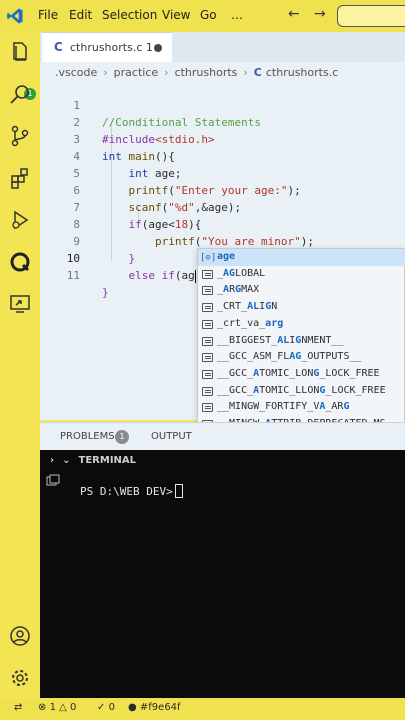  Describe the element at coordinates (20, 94) in the screenshot. I see `search-icon` at that location.